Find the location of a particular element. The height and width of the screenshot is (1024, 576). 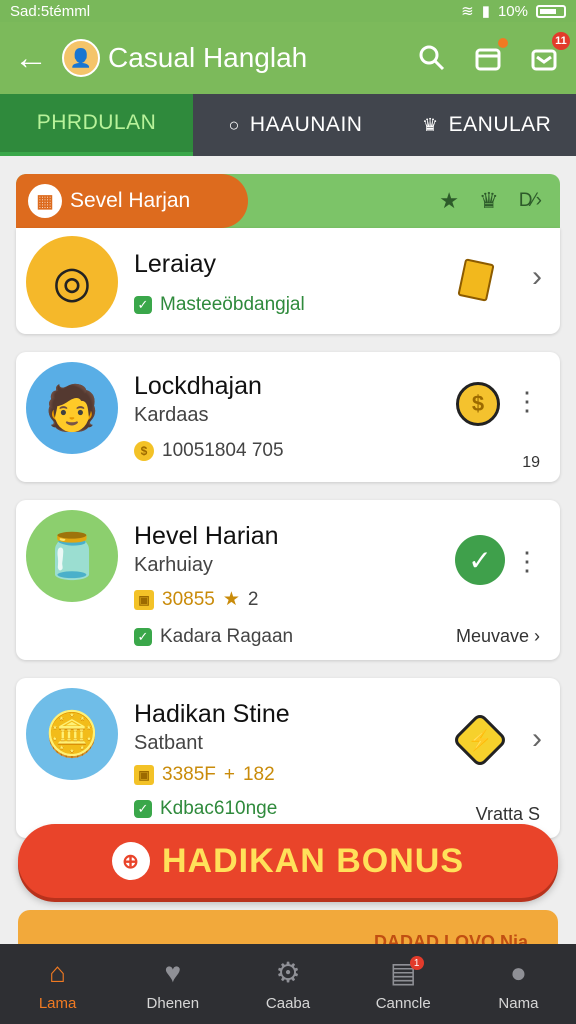

status-bar: Sad:5témml ≋ ▮ 10% is located at coordinates (288, 11).